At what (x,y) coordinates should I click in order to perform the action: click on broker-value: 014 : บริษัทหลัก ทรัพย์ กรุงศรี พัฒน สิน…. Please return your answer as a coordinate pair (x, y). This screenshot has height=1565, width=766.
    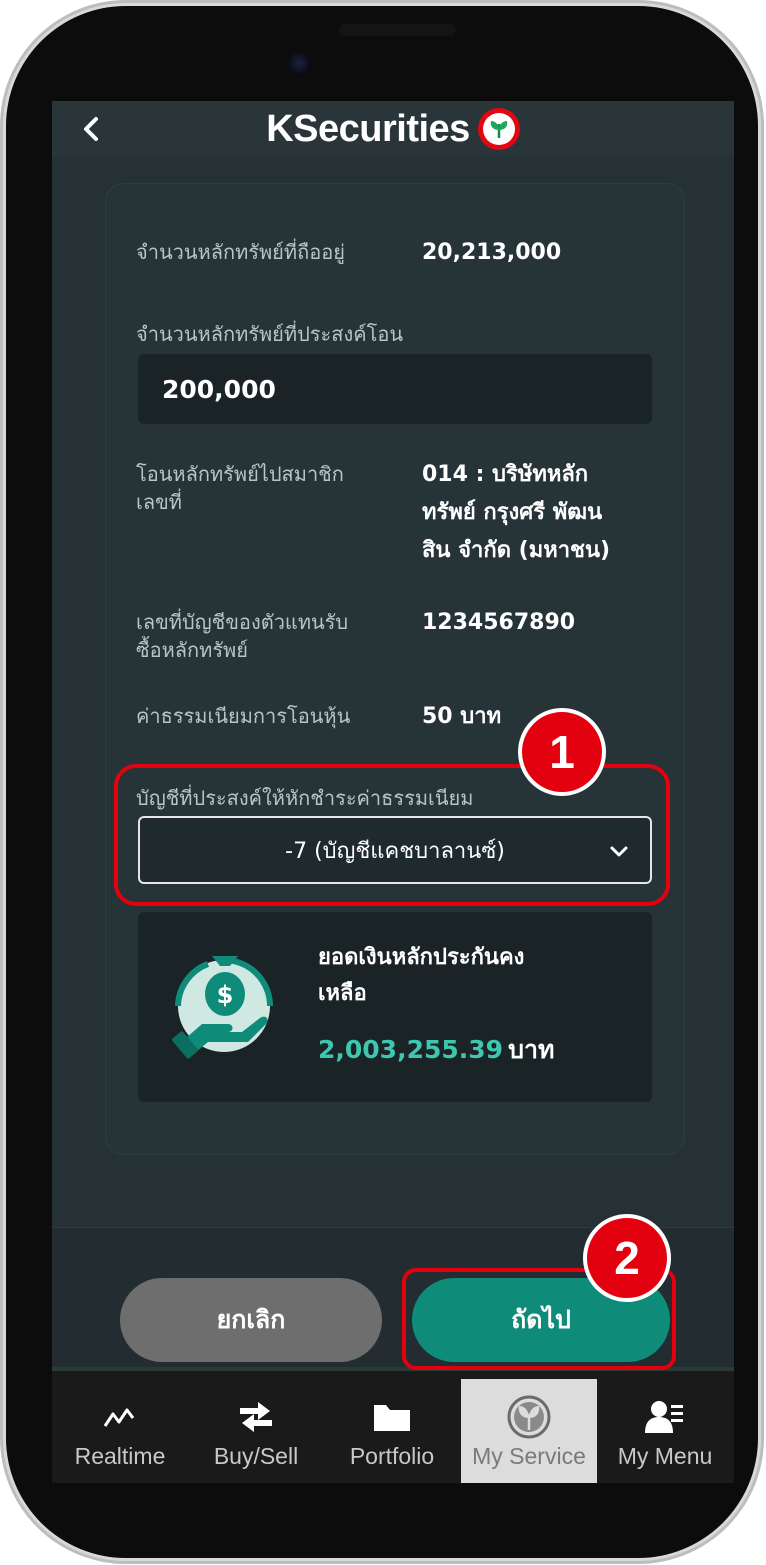
    Looking at the image, I should click on (542, 513).